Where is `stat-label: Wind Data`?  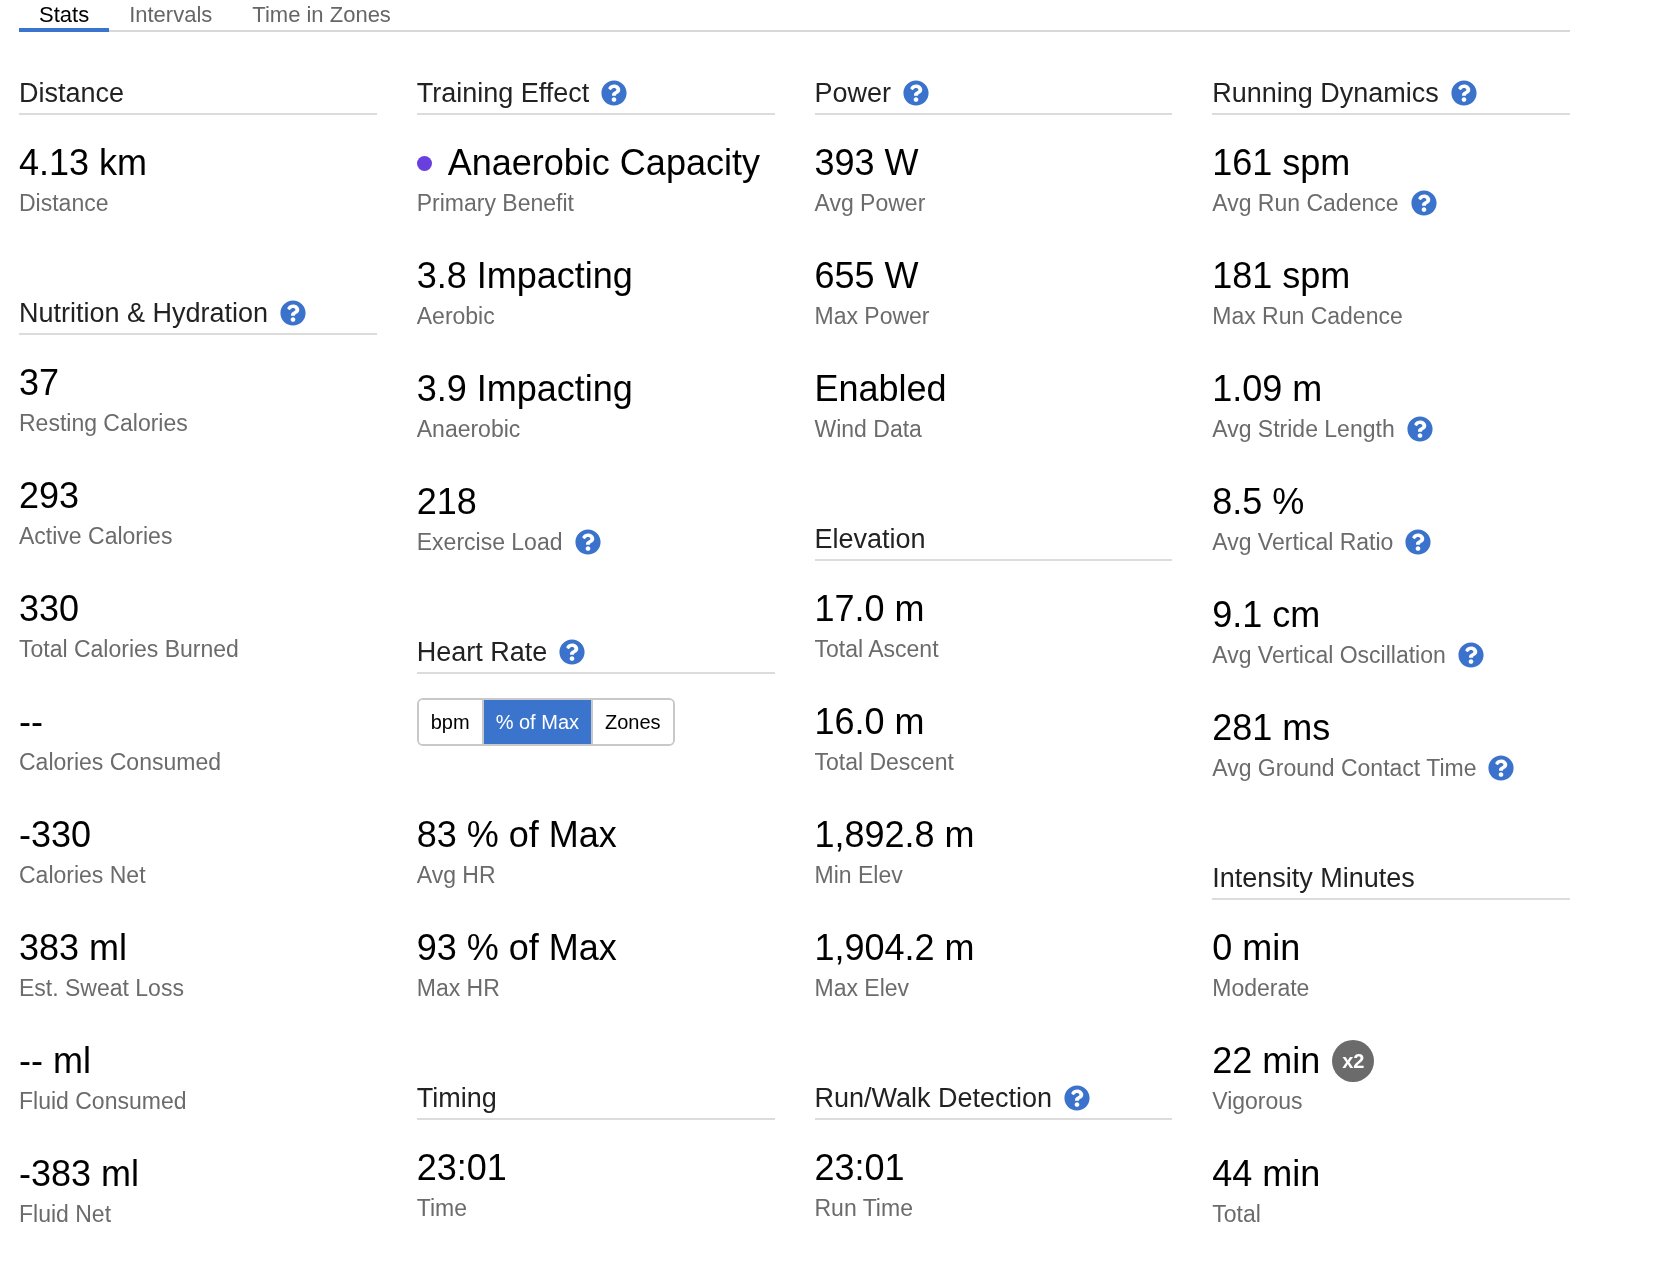
stat-label: Wind Data is located at coordinates (868, 429).